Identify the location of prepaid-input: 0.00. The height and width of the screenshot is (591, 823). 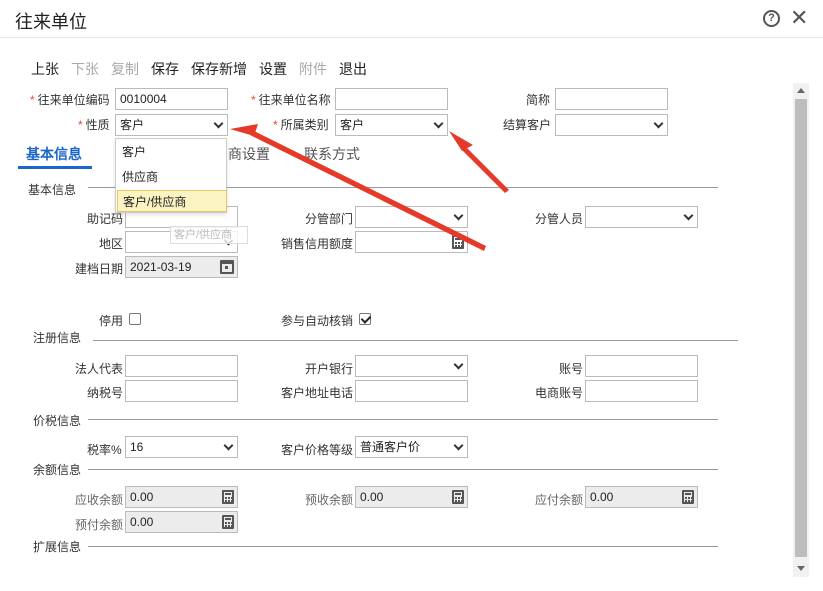
(181, 522).